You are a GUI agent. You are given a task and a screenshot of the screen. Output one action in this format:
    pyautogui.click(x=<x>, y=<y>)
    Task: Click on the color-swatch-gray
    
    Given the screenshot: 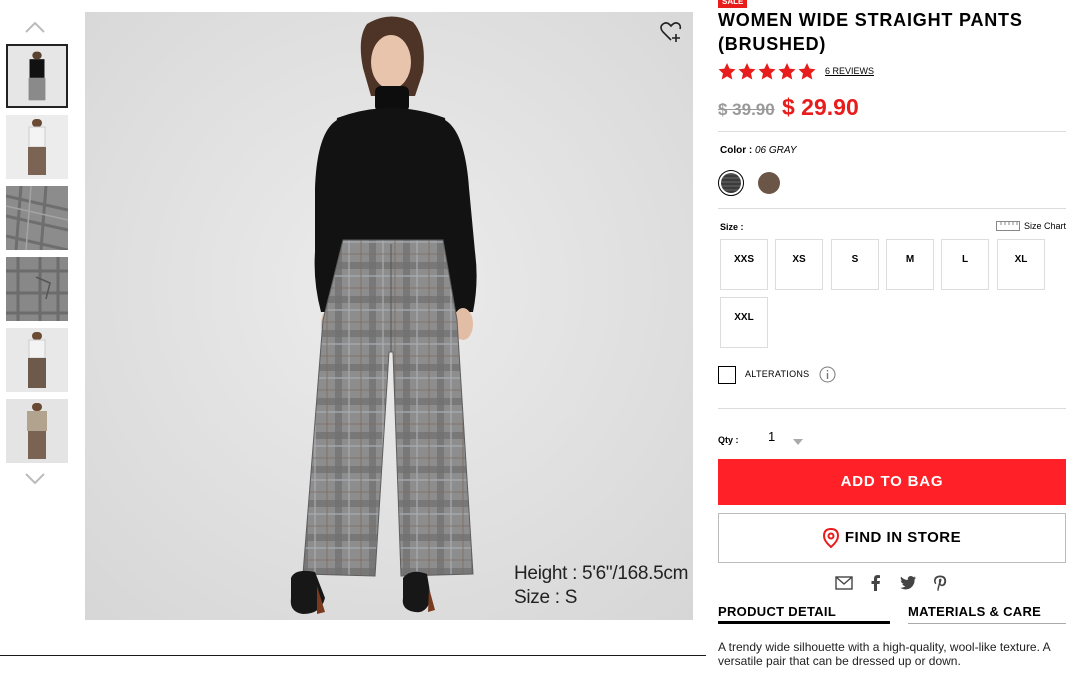 What is the action you would take?
    pyautogui.click(x=731, y=183)
    